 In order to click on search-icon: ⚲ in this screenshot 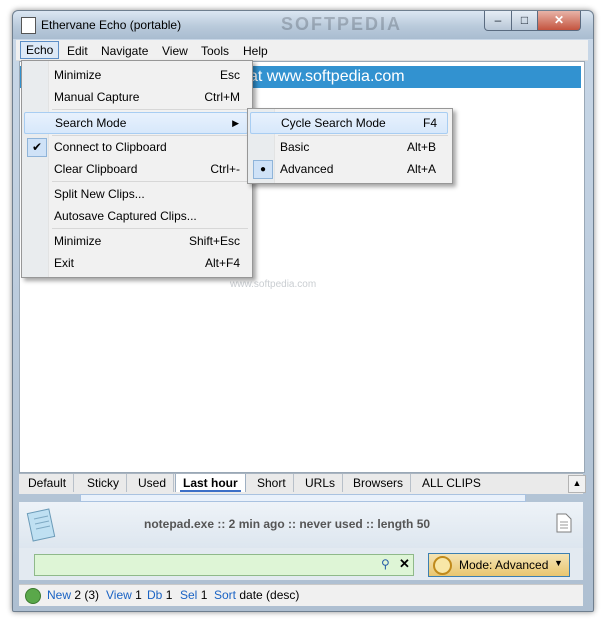, I will do `click(385, 564)`.